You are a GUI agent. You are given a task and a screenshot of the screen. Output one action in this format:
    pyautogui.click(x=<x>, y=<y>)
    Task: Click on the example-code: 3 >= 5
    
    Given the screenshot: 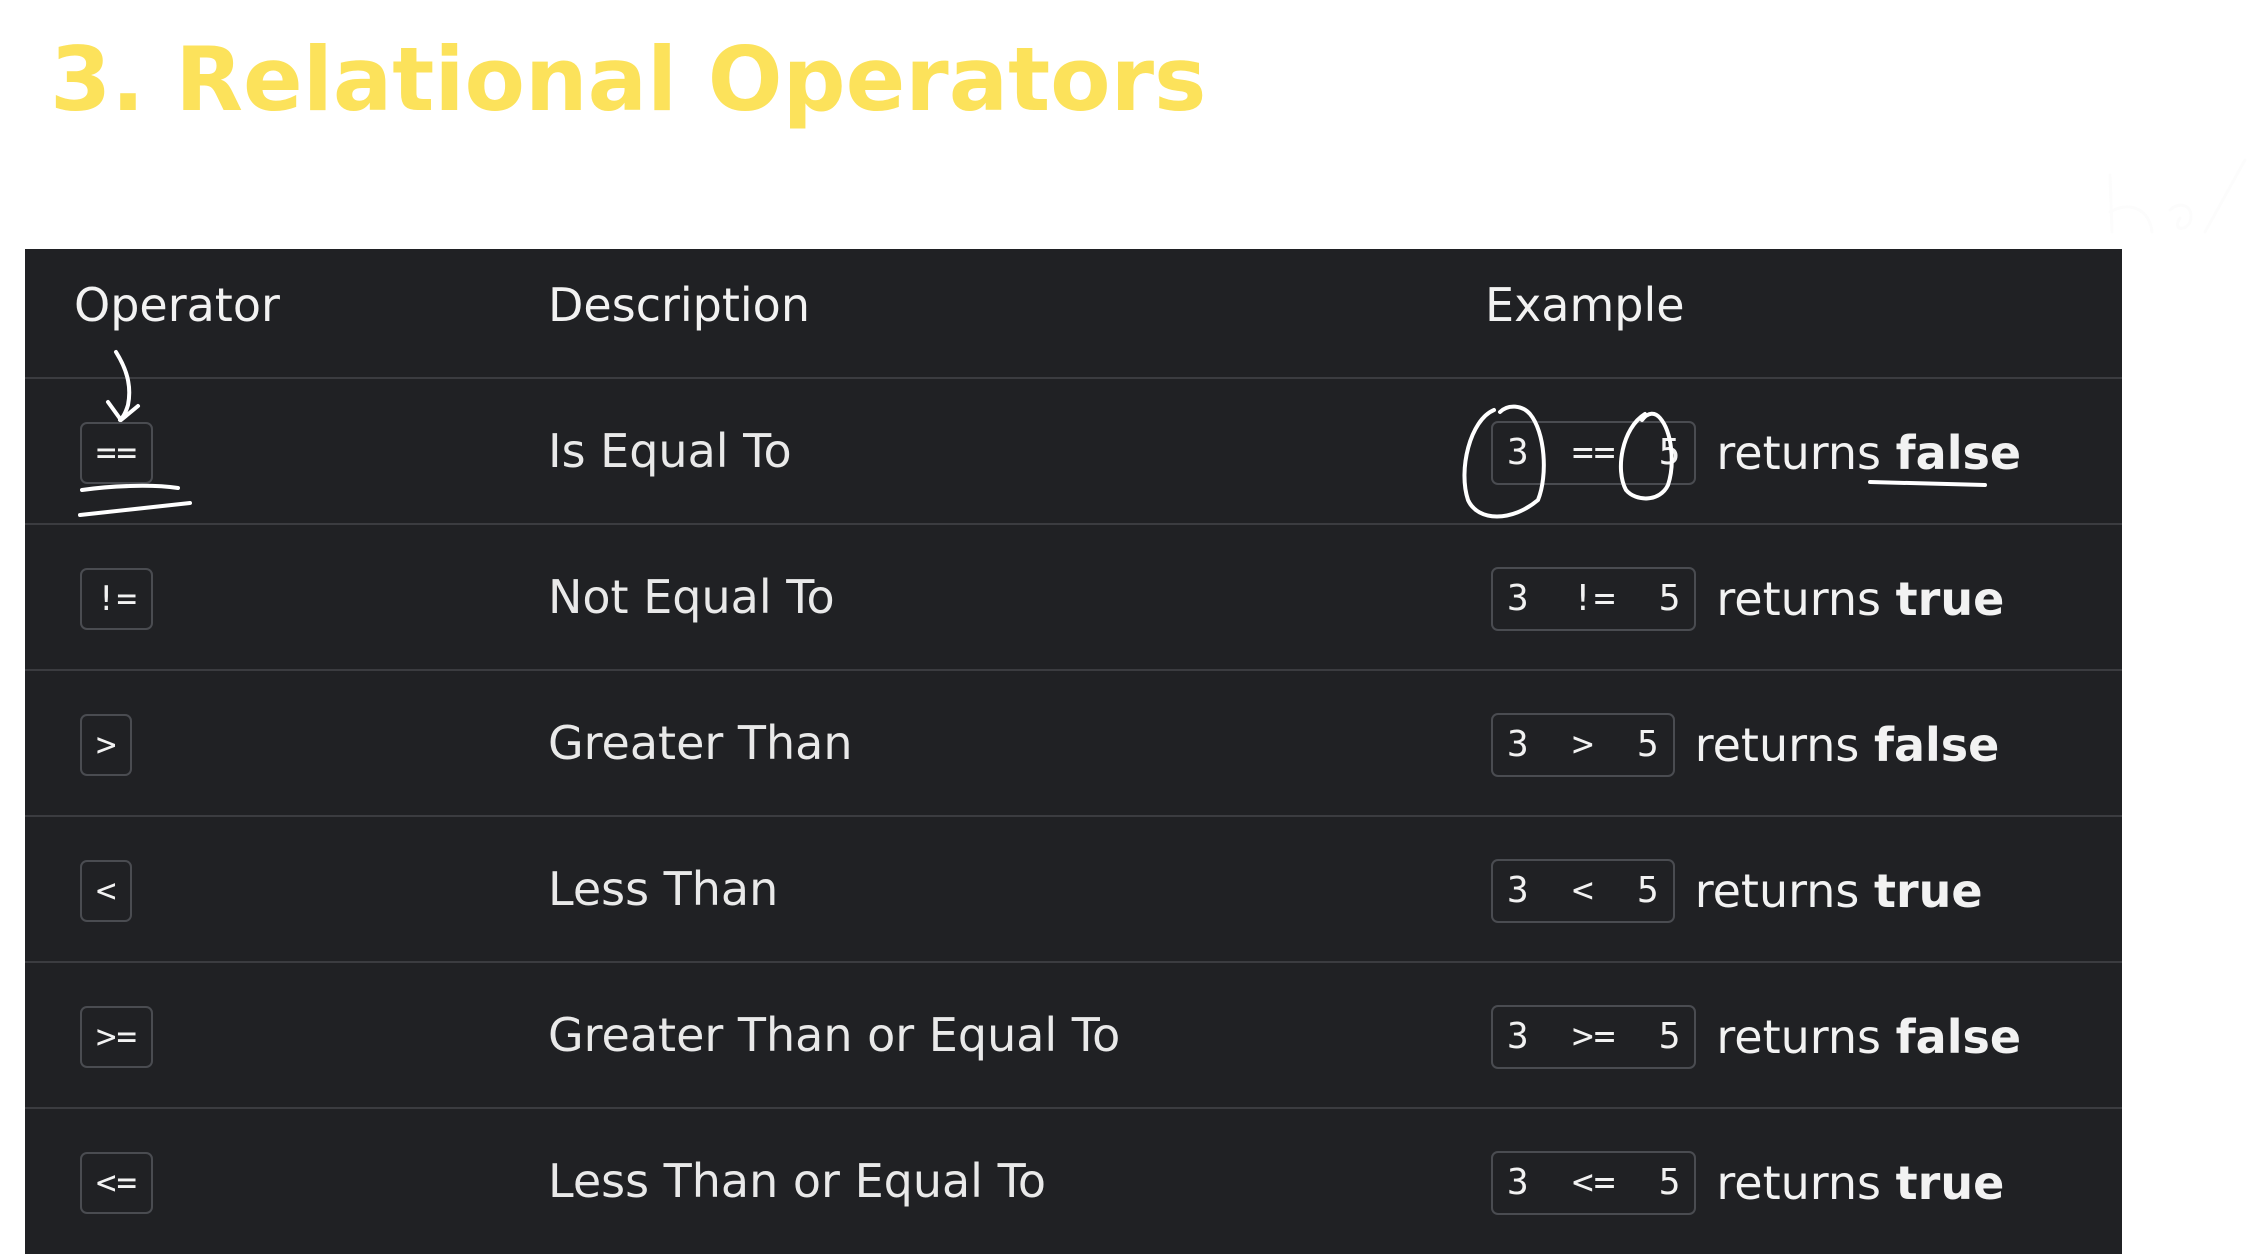 What is the action you would take?
    pyautogui.click(x=1594, y=1037)
    